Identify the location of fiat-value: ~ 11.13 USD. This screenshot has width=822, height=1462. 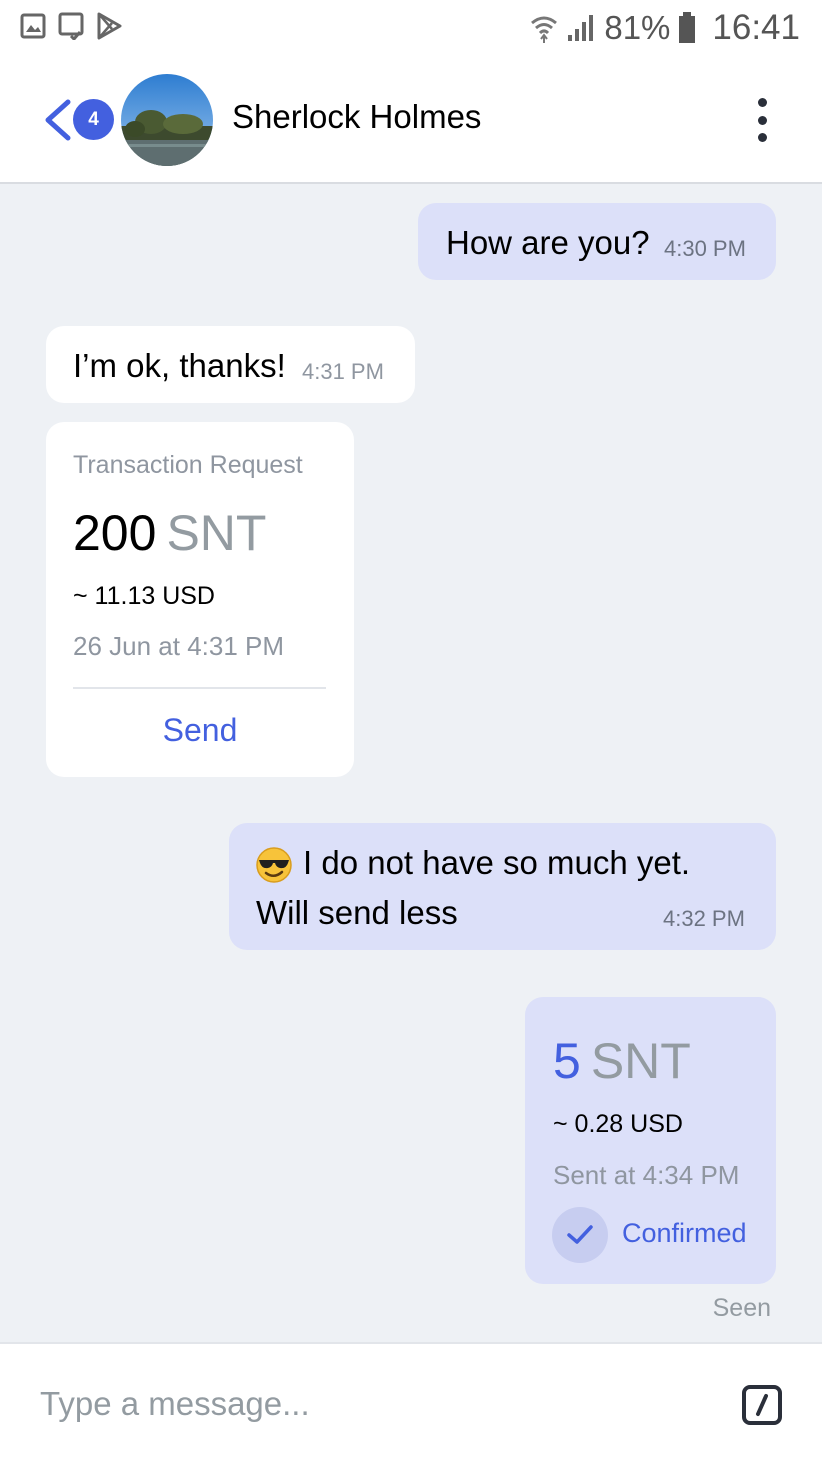
(144, 596).